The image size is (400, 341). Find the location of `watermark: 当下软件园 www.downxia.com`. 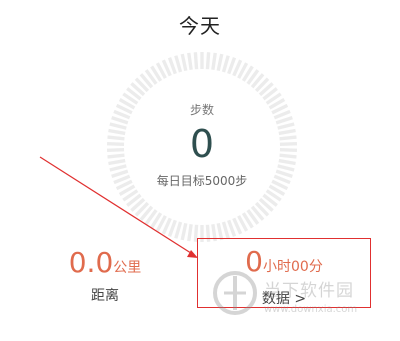

watermark: 当下软件园 www.downxia.com is located at coordinates (302, 298).